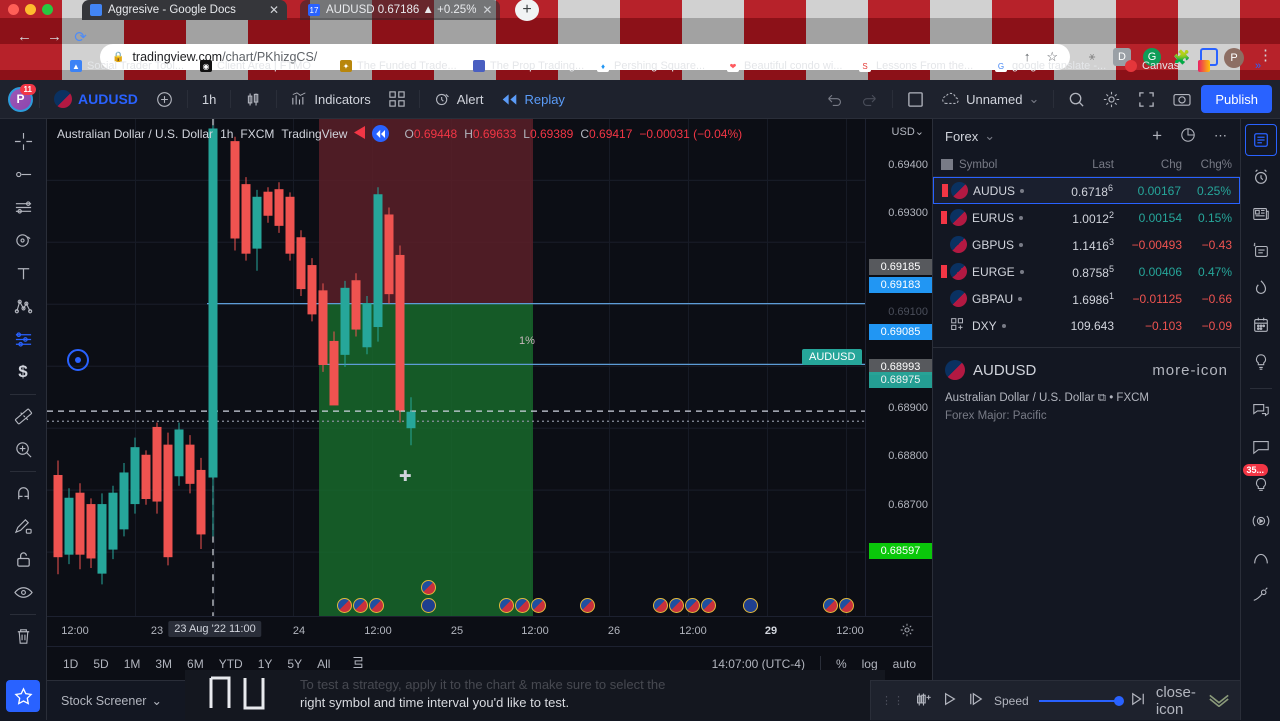  I want to click on range-1d: 1D, so click(70, 664).